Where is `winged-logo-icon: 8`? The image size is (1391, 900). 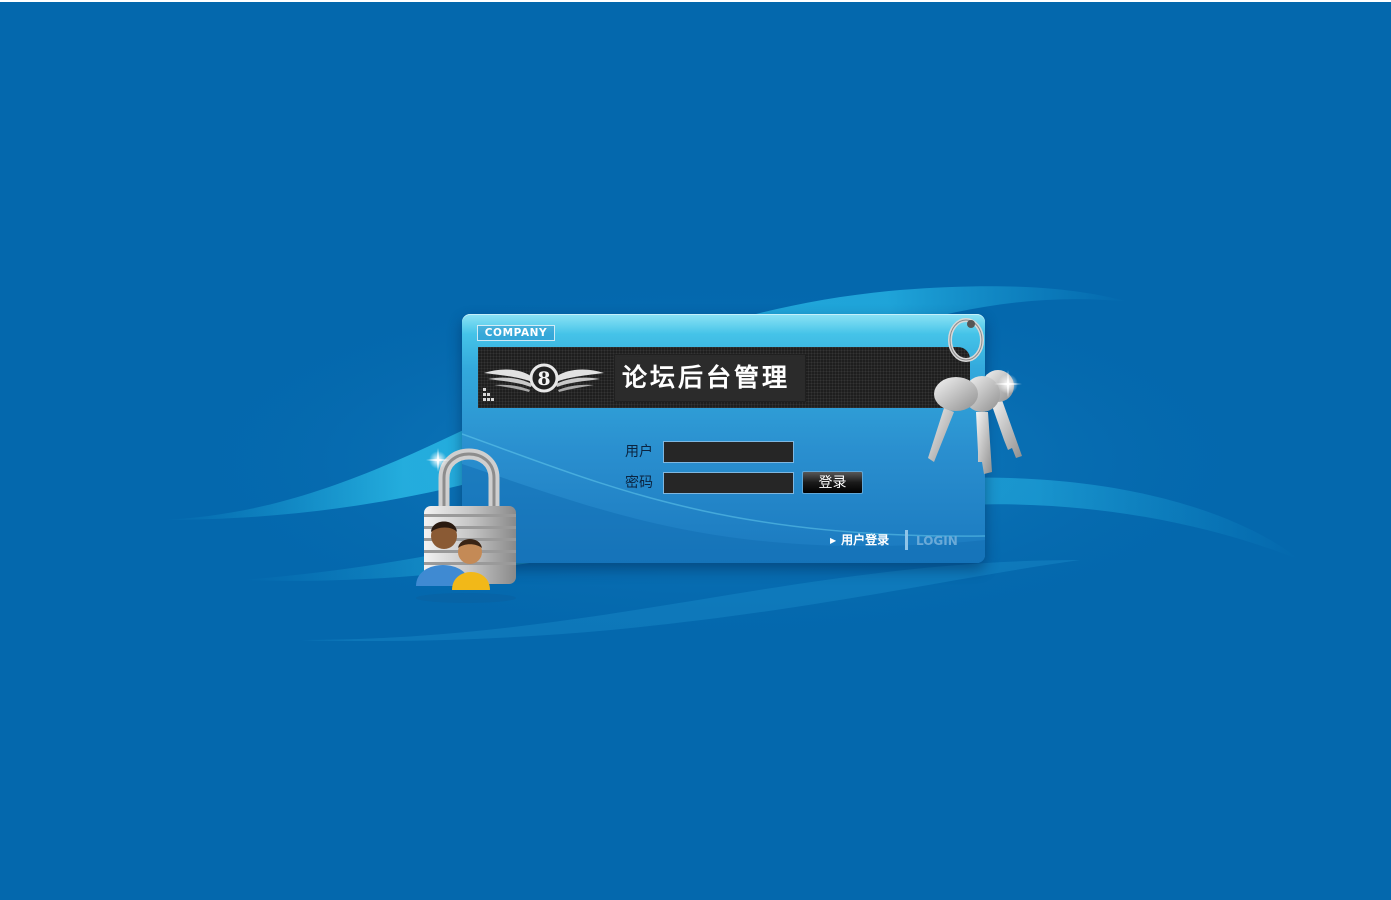
winged-logo-icon: 8 is located at coordinates (543, 382).